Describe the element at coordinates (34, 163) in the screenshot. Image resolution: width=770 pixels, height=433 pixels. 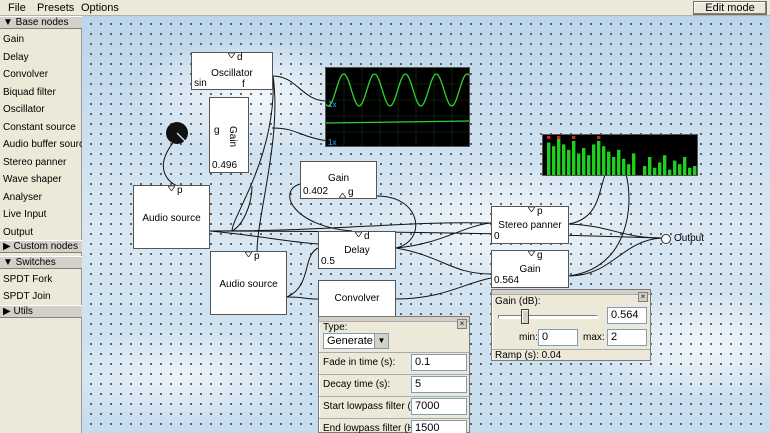
I see `palette-item-stereo-panner: Stereo panner` at that location.